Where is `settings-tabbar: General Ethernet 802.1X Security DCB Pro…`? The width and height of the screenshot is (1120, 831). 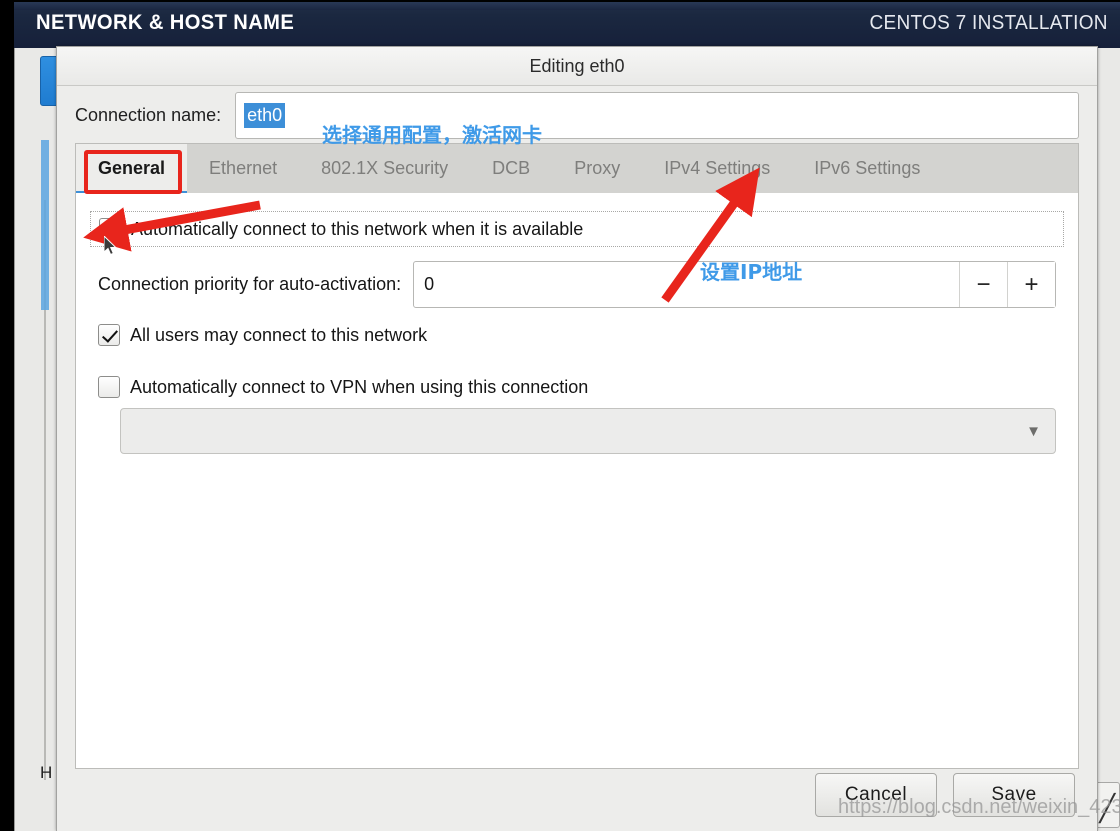
settings-tabbar: General Ethernet 802.1X Security DCB Pro… is located at coordinates (577, 169).